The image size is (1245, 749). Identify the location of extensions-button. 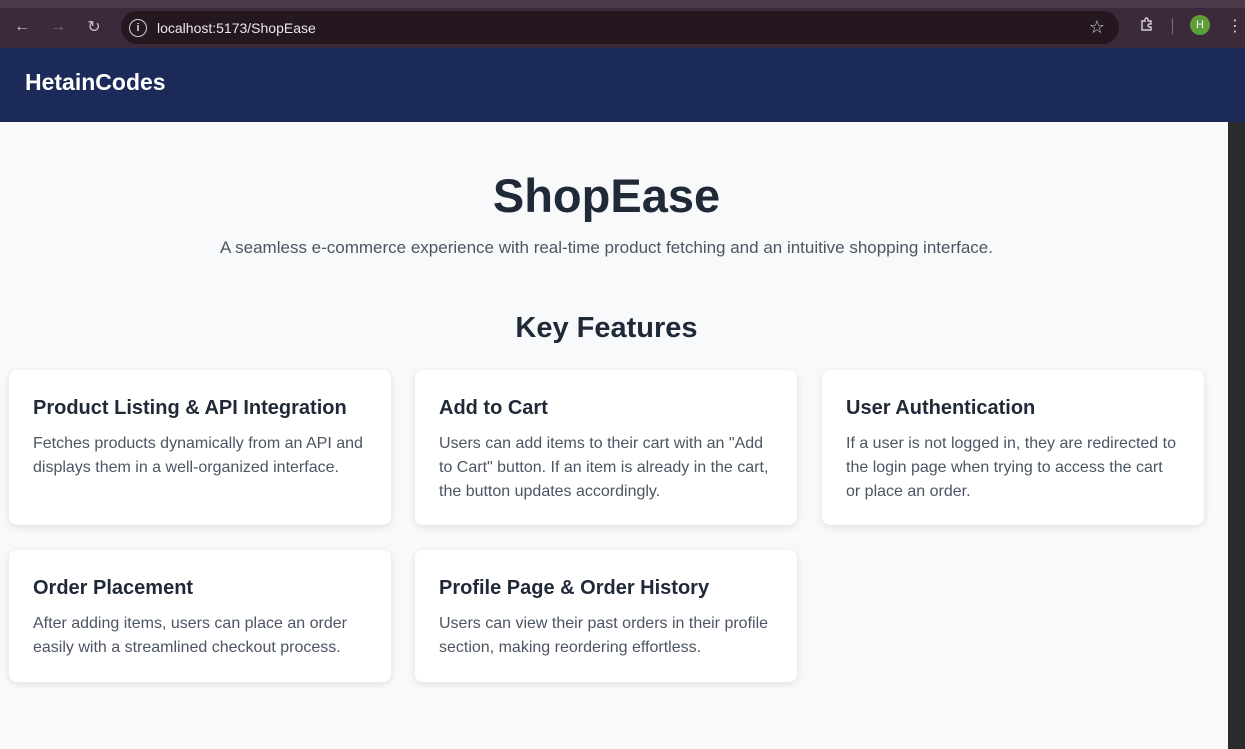
(1147, 25).